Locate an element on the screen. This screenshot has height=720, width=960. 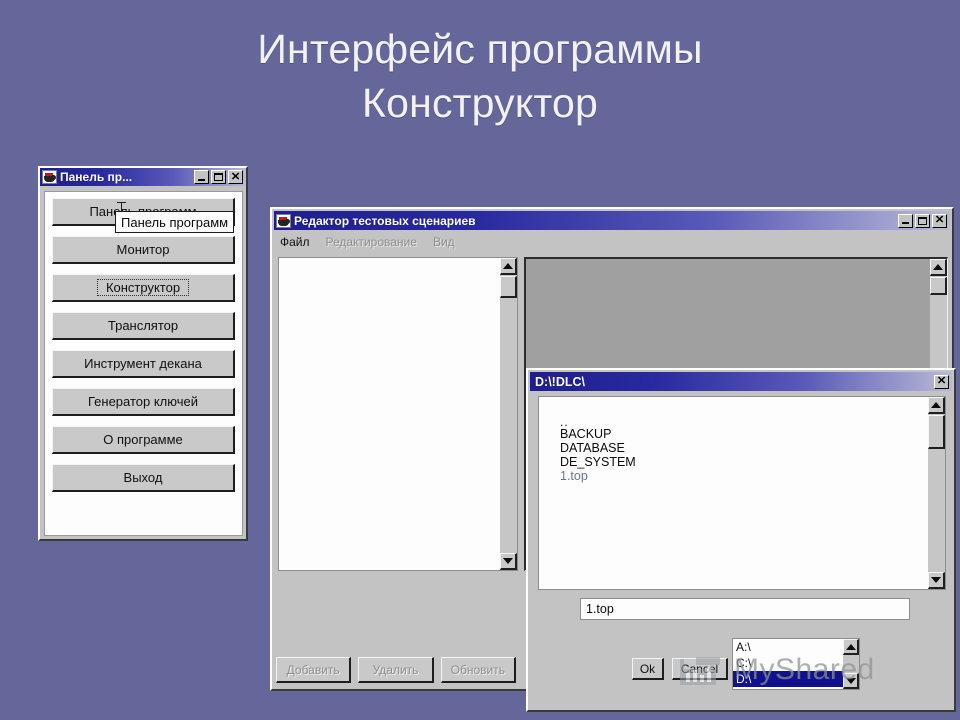
file-dialog-window-controls: ✕ is located at coordinates (942, 381).